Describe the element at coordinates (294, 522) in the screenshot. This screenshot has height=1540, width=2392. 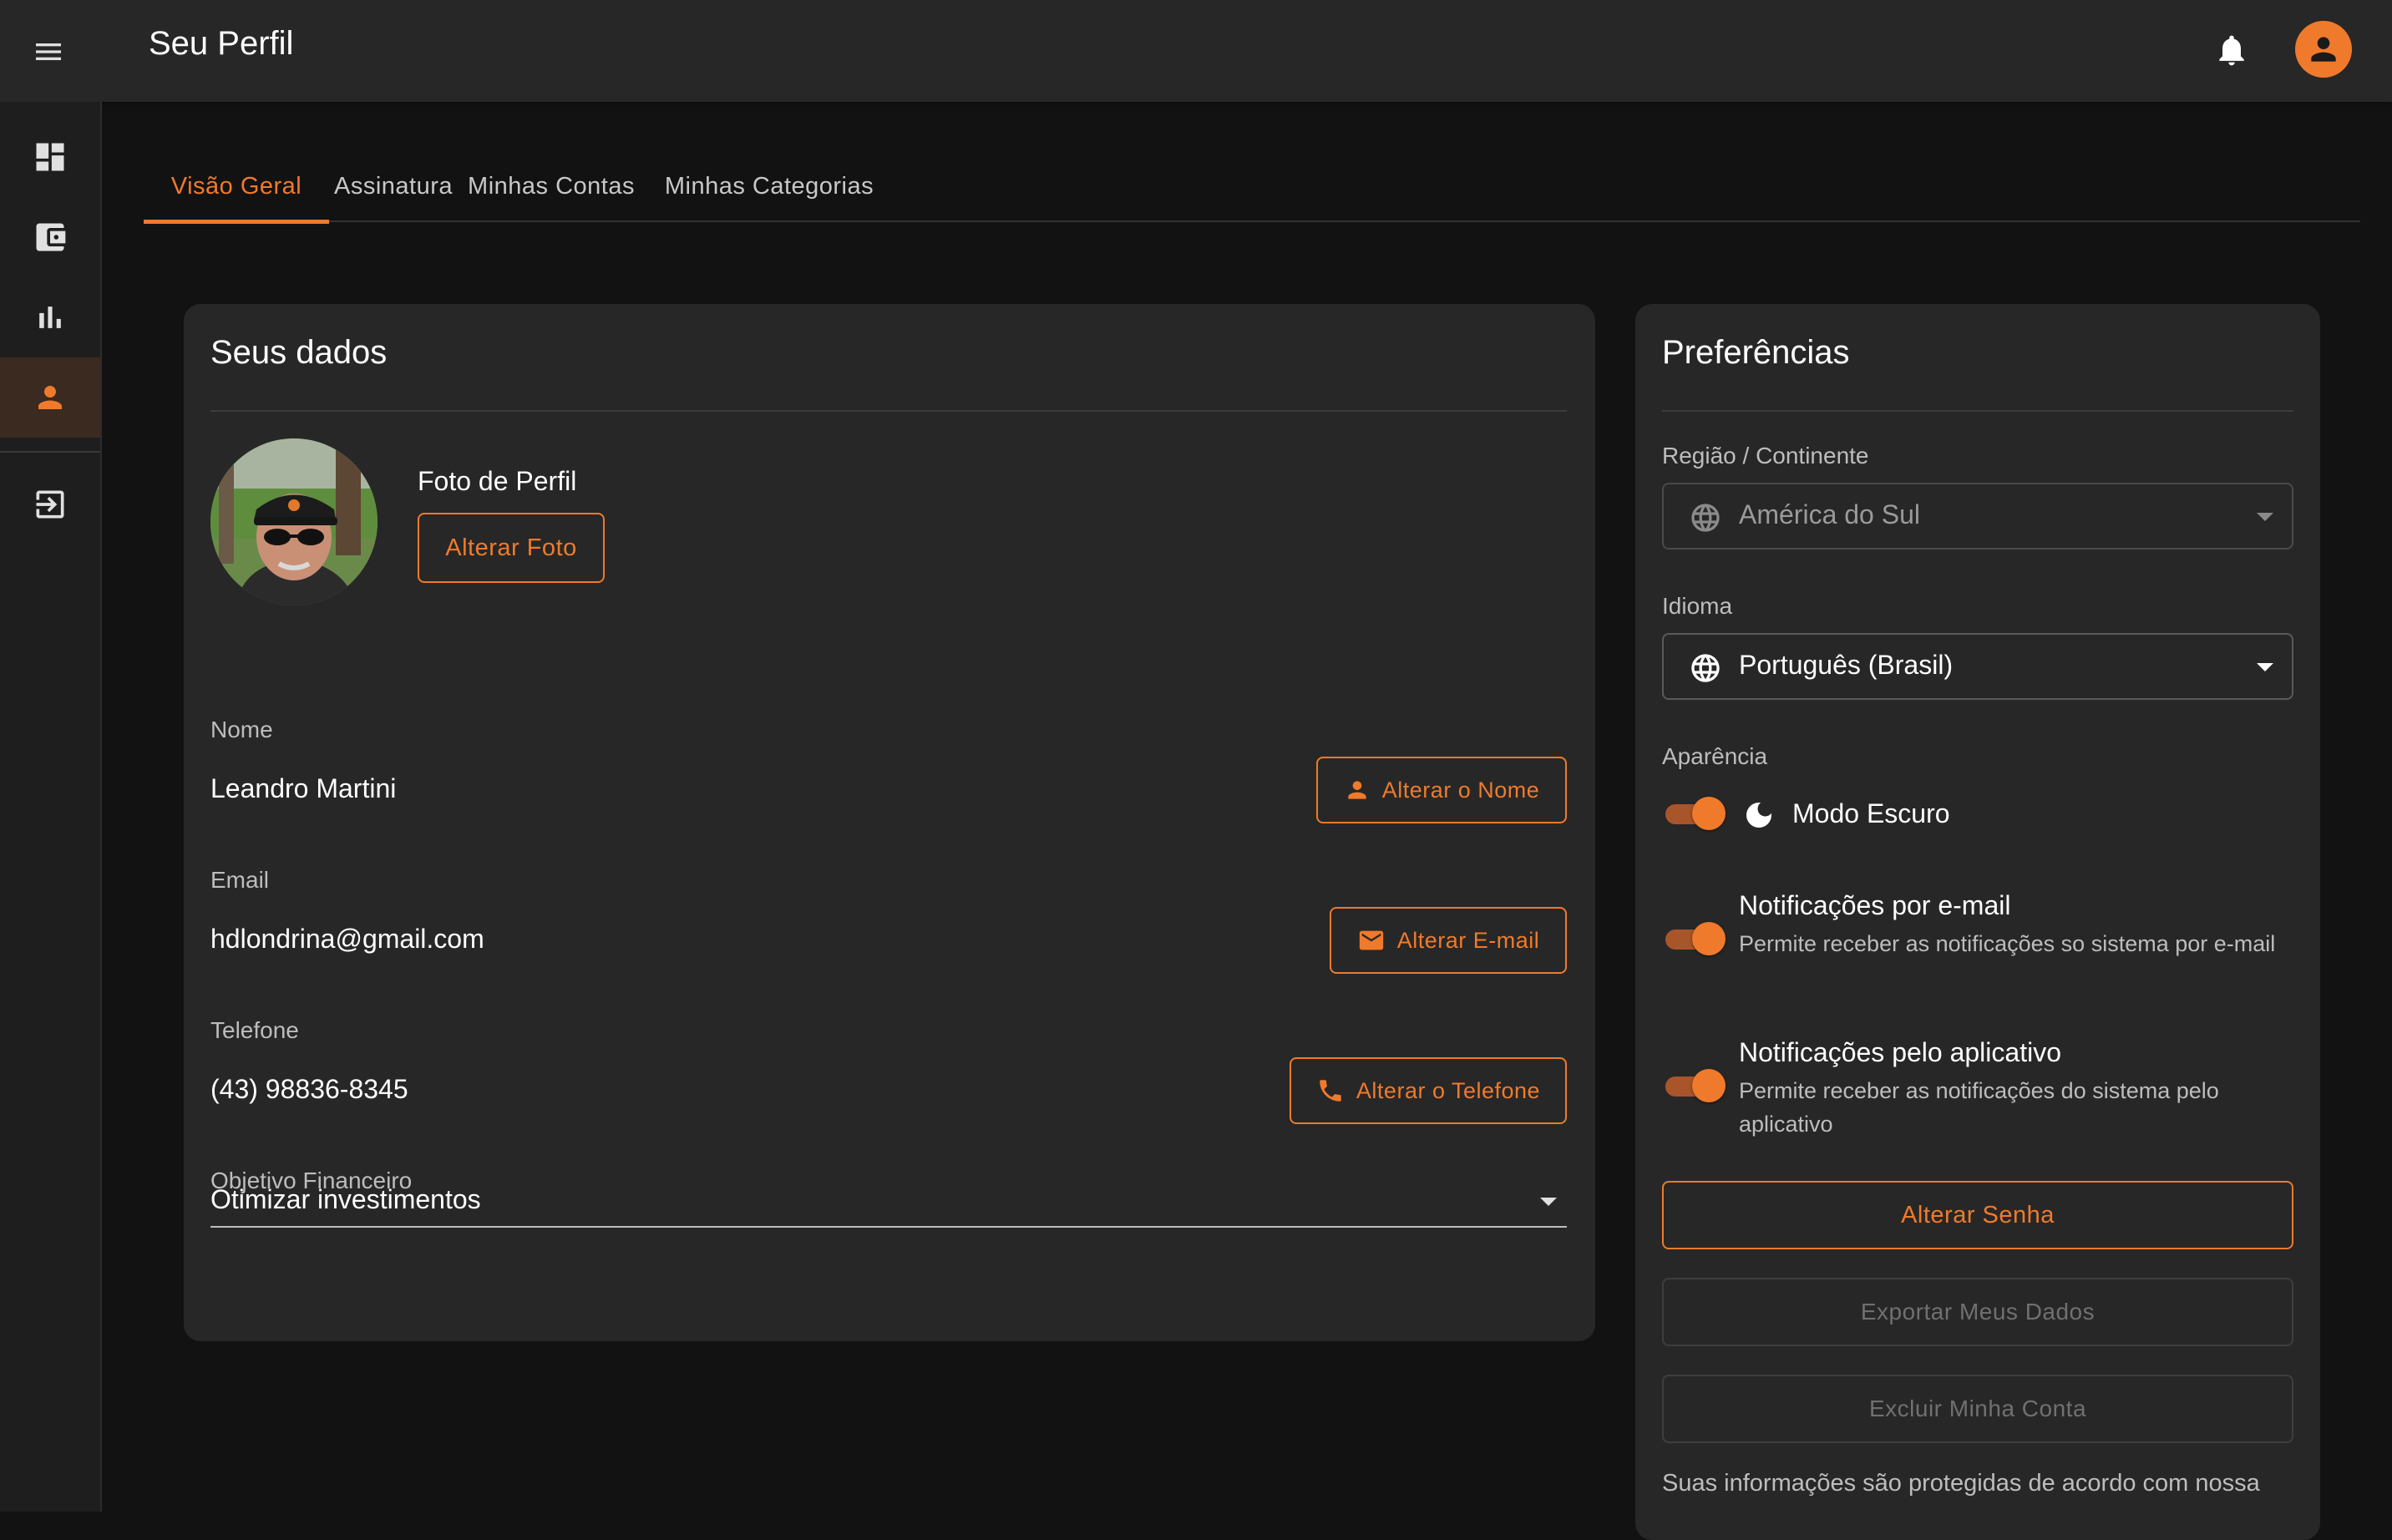
I see `profile-photo` at that location.